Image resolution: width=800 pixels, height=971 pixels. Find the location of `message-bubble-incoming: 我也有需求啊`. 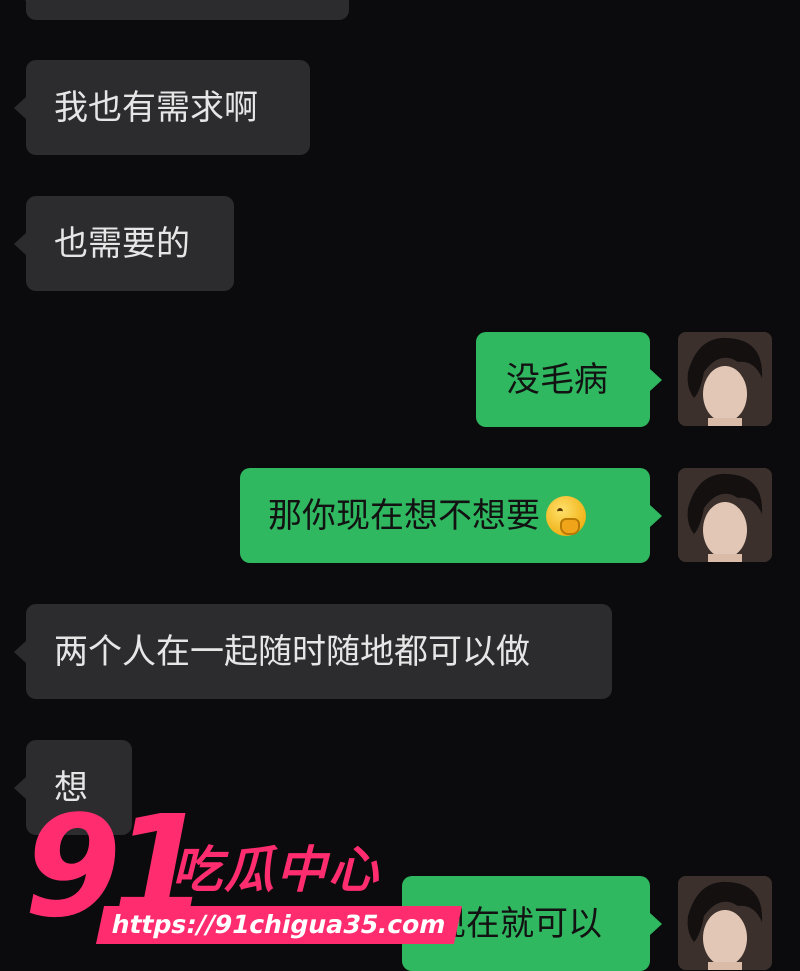

message-bubble-incoming: 我也有需求啊 is located at coordinates (162, 107).